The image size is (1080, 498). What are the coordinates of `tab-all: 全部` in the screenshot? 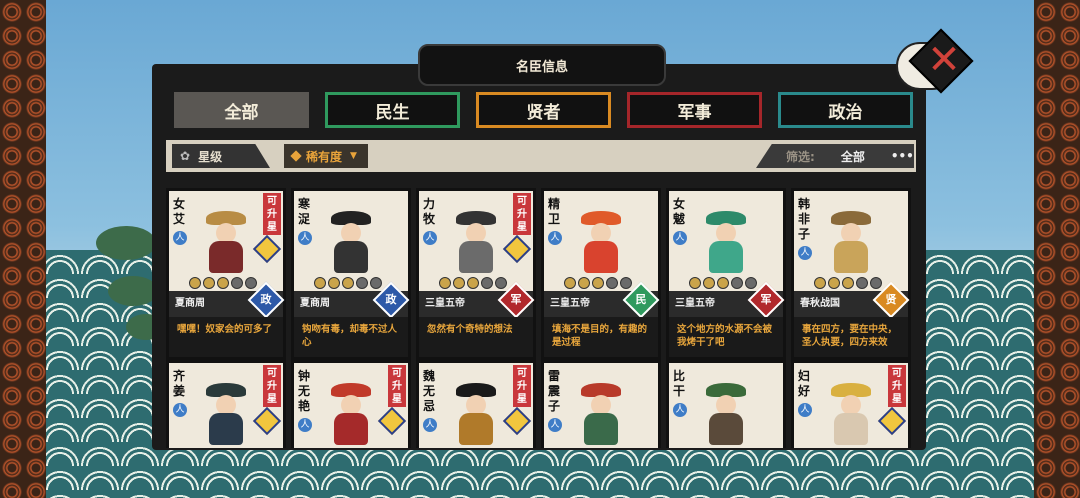 It's located at (241, 110).